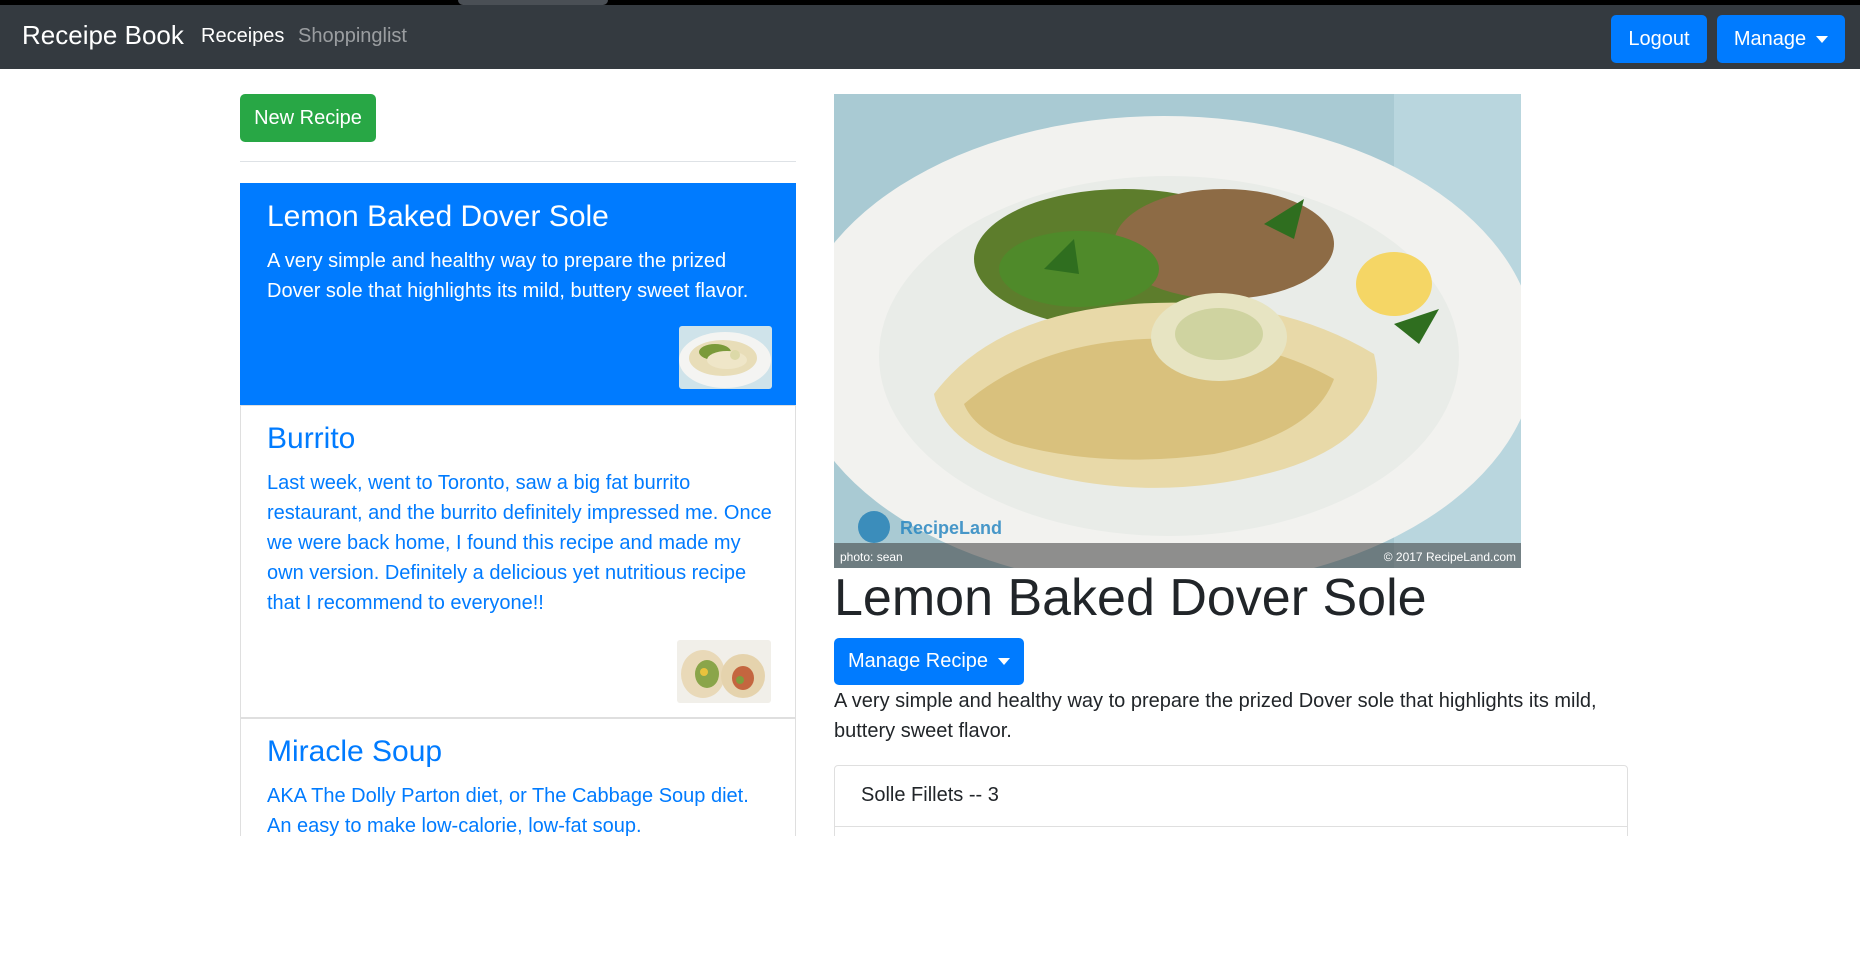 Image resolution: width=1860 pixels, height=964 pixels. I want to click on image-credit-right: © 2017 RecipeLand.com, so click(1450, 557).